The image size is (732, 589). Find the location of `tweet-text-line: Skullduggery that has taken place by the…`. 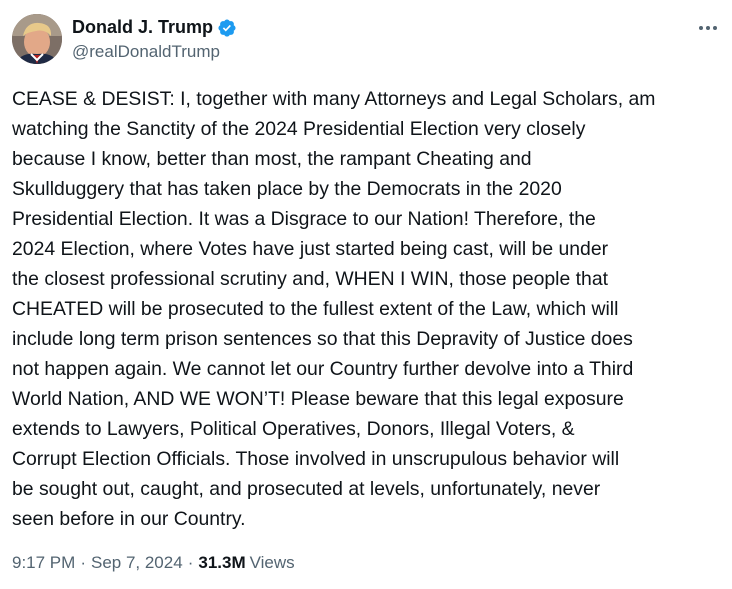

tweet-text-line: Skullduggery that has taken place by the… is located at coordinates (287, 189).